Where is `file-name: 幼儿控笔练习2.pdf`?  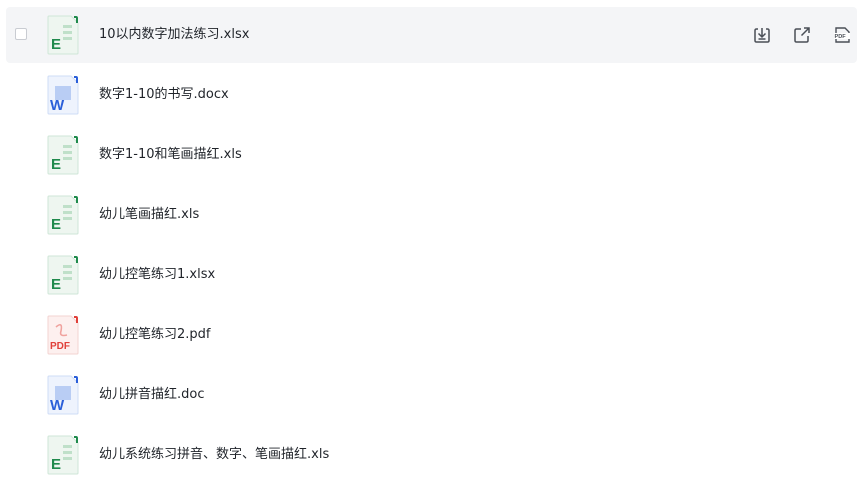 file-name: 幼儿控笔练习2.pdf is located at coordinates (154, 335).